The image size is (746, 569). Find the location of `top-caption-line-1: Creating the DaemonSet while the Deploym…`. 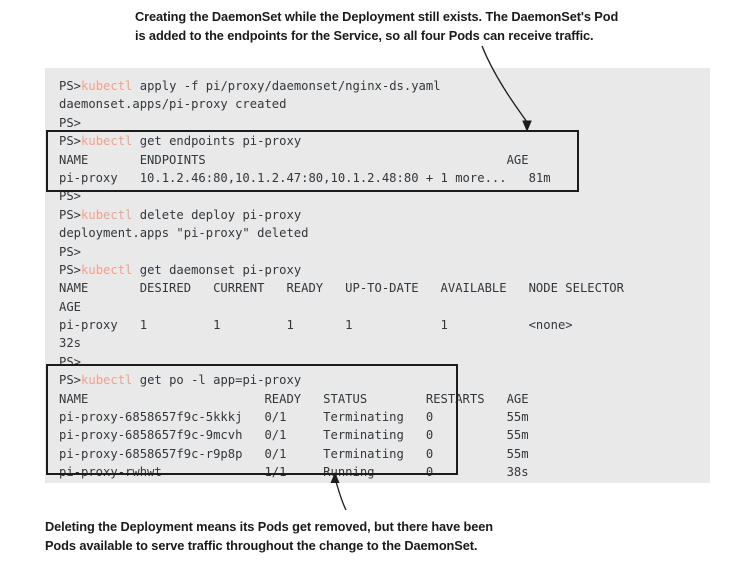

top-caption-line-1: Creating the DaemonSet while the Deploym… is located at coordinates (377, 16).